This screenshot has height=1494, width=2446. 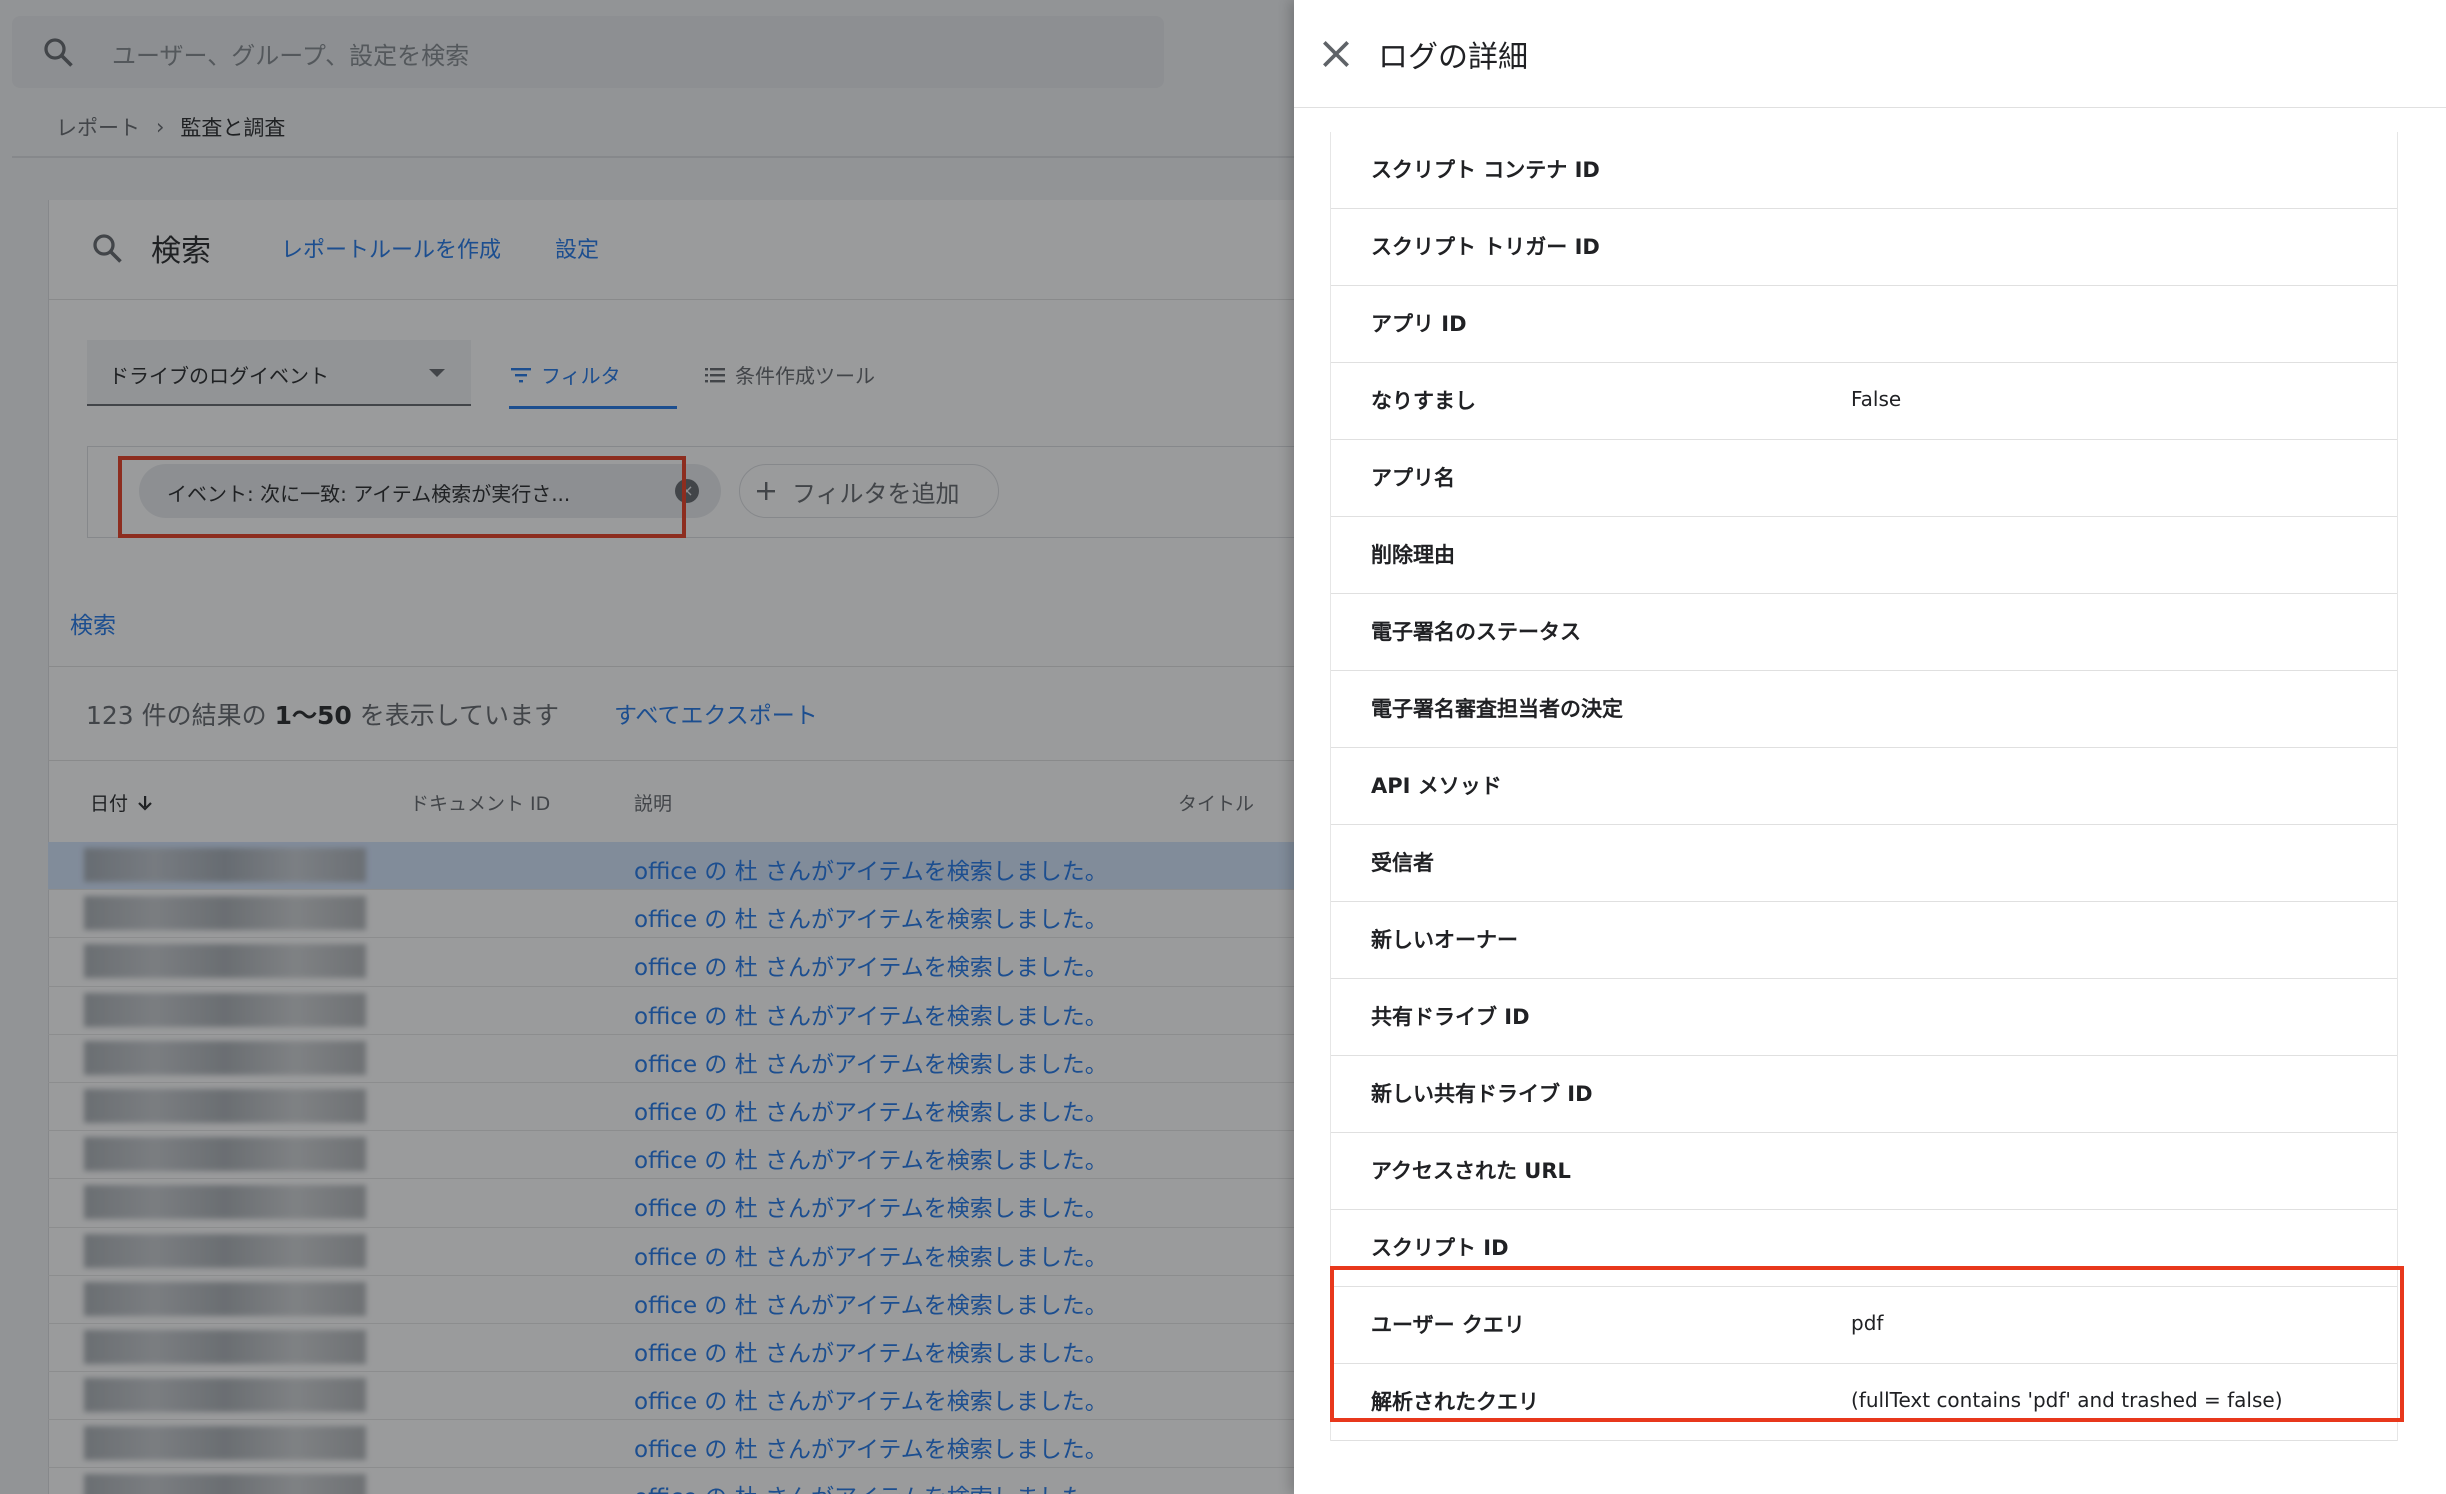 What do you see at coordinates (1864, 709) in the screenshot?
I see `detail-row: 電子署名審査担当者の決定` at bounding box center [1864, 709].